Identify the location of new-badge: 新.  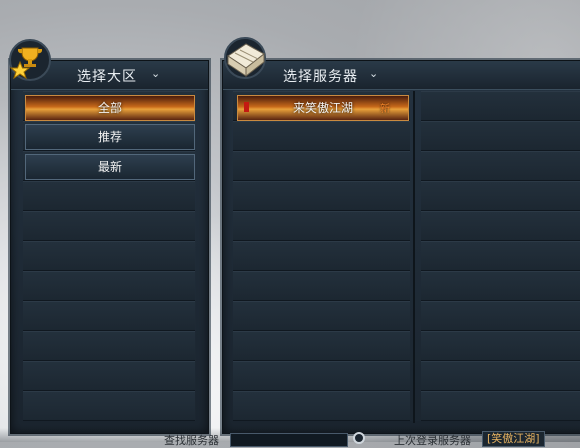
(385, 109).